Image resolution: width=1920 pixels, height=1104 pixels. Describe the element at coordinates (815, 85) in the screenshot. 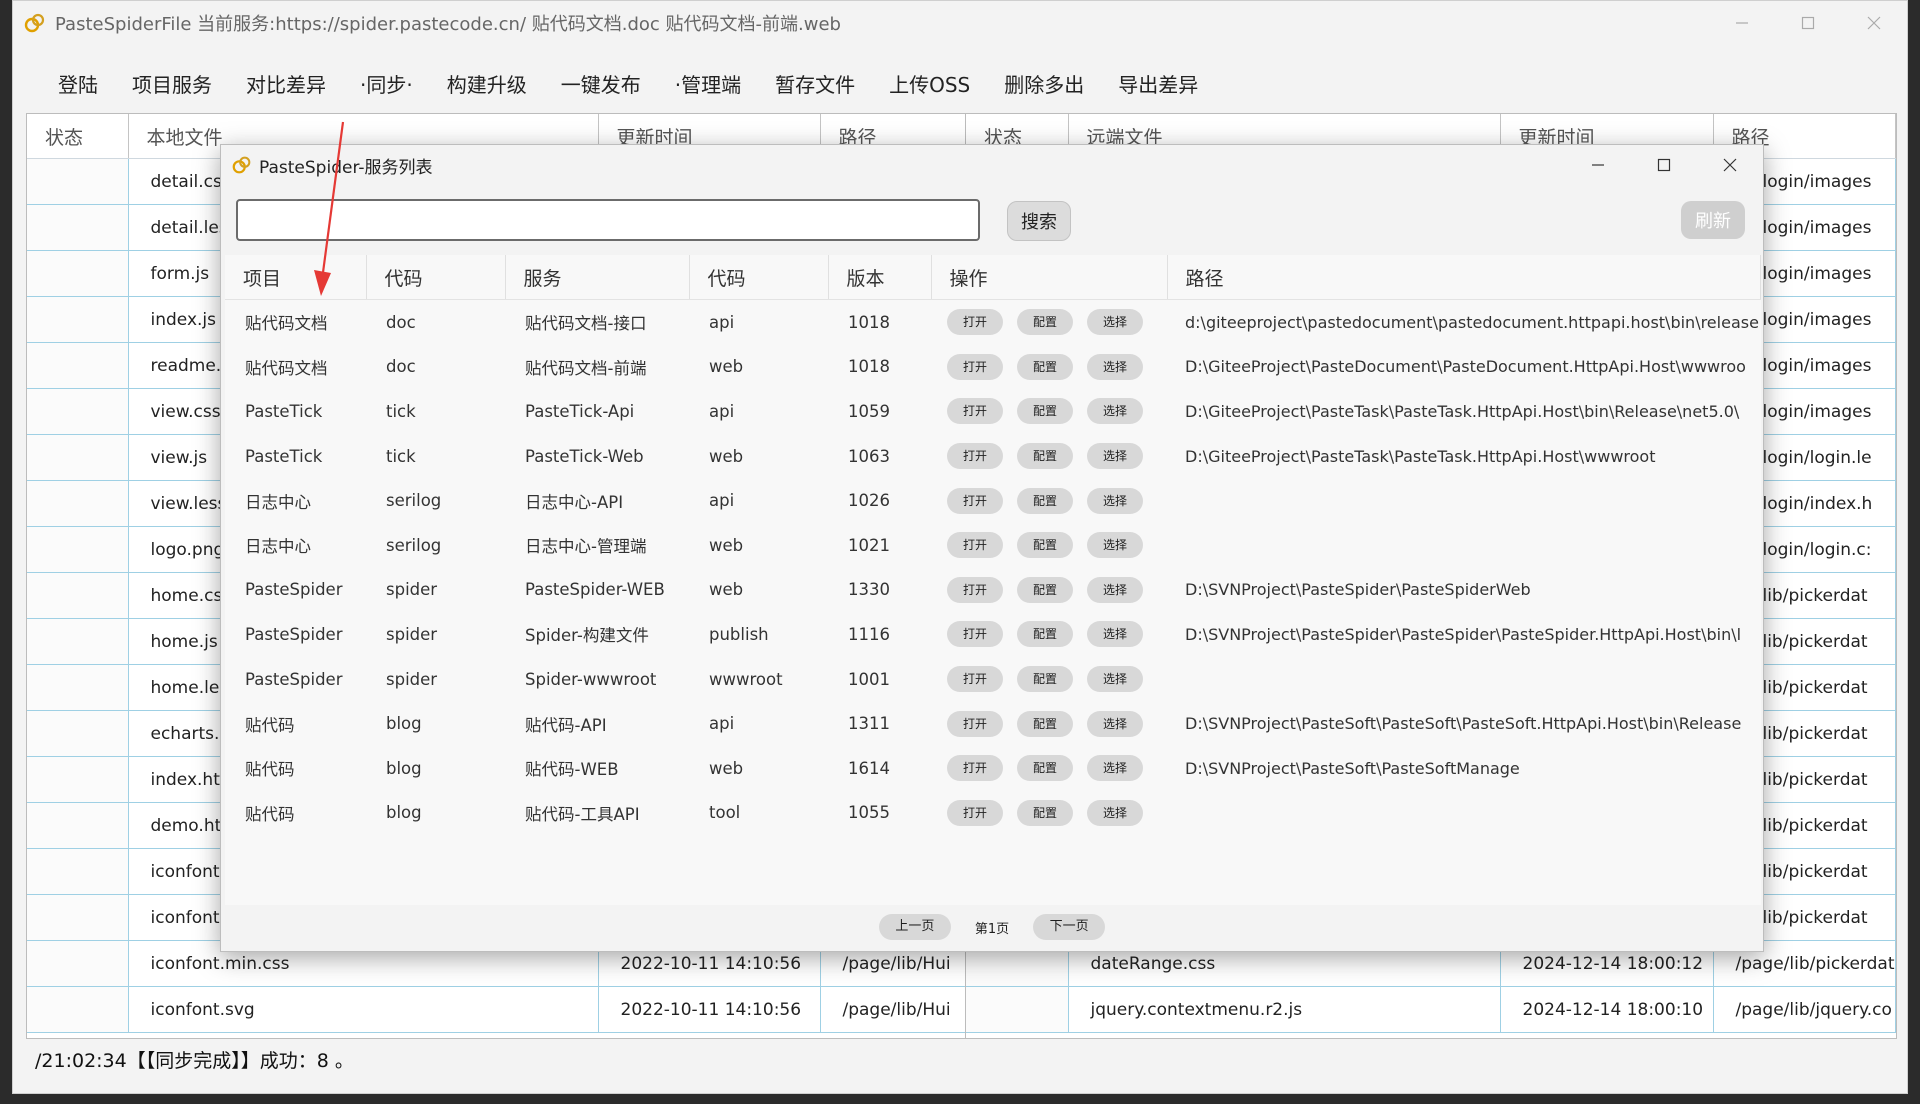

I see `menu-stash-files: 暂存文件` at that location.